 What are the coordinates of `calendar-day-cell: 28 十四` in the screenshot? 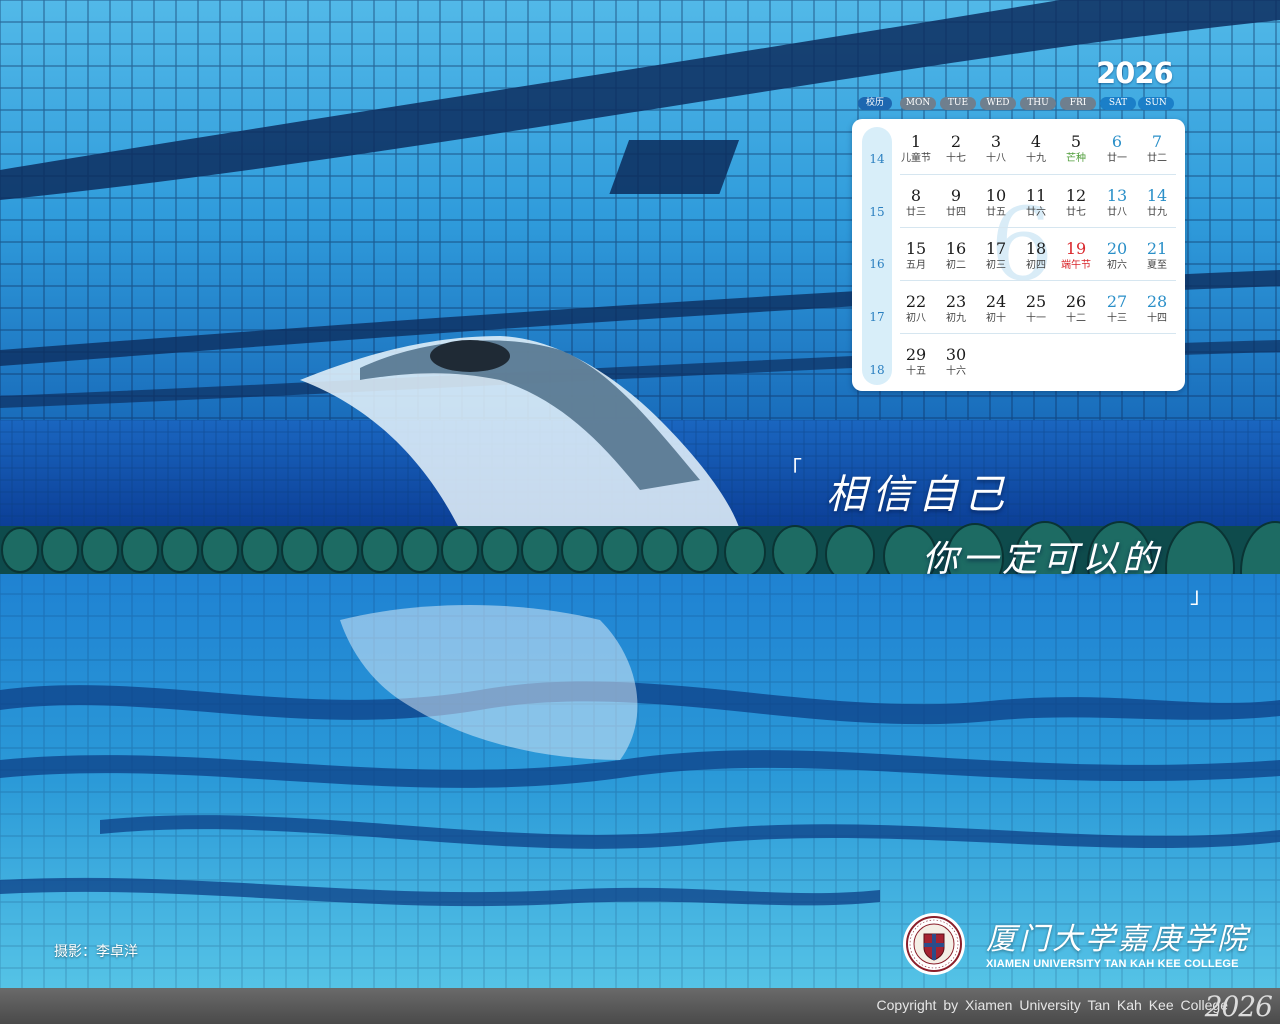 It's located at (1157, 309).